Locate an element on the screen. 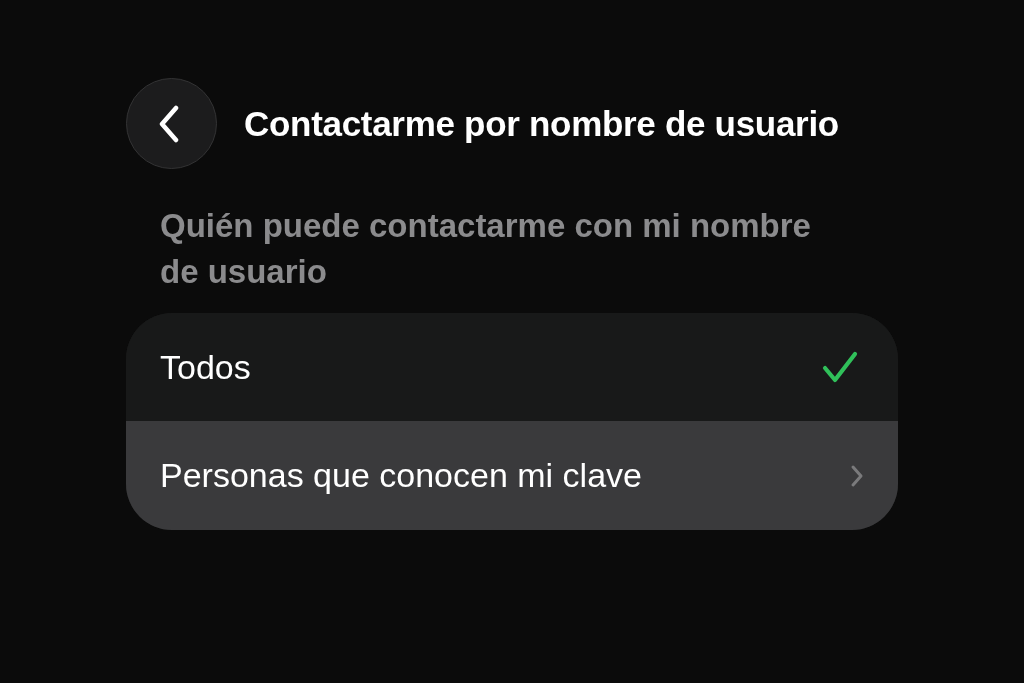  chevron-right-icon is located at coordinates (857, 475).